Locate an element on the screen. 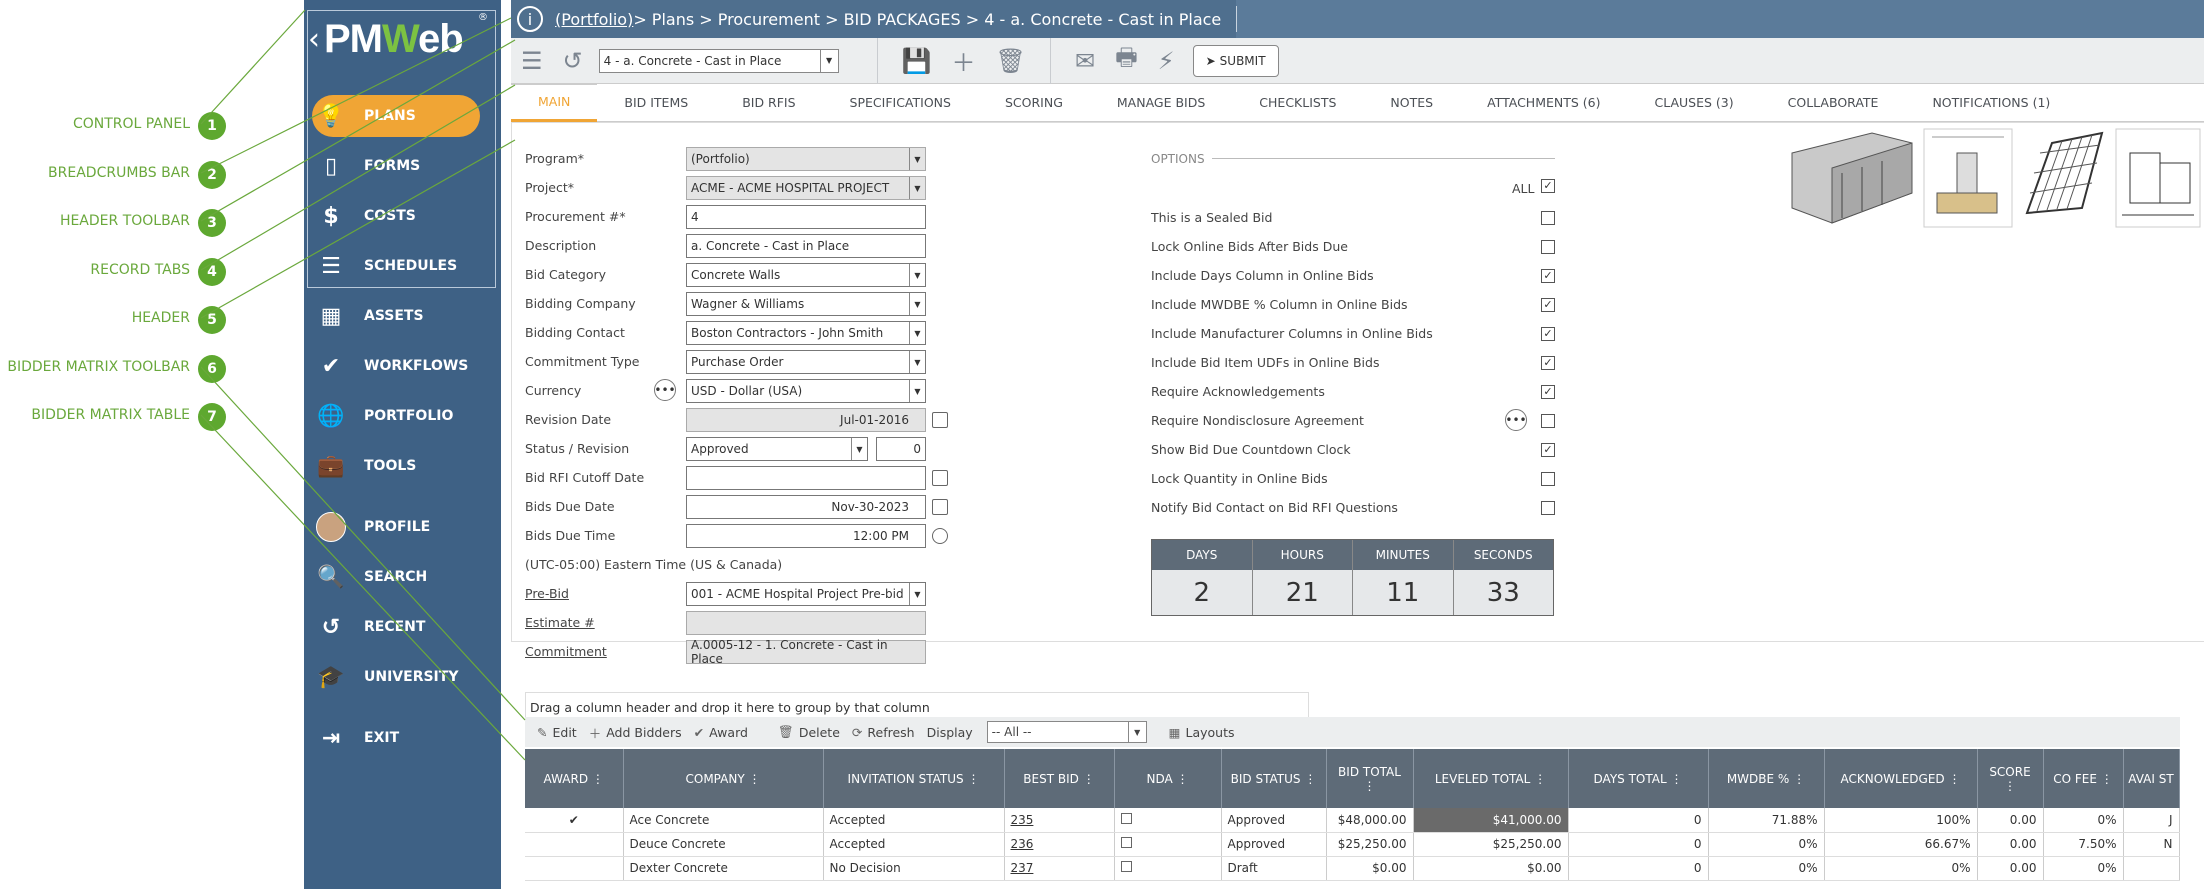 The width and height of the screenshot is (2204, 889). tab-checklists: CHECKLISTS is located at coordinates (1297, 103).